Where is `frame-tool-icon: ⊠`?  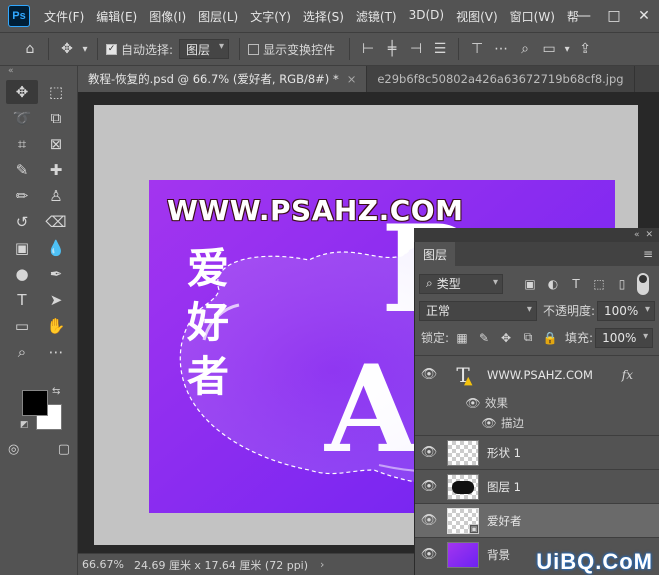 frame-tool-icon: ⊠ is located at coordinates (56, 144).